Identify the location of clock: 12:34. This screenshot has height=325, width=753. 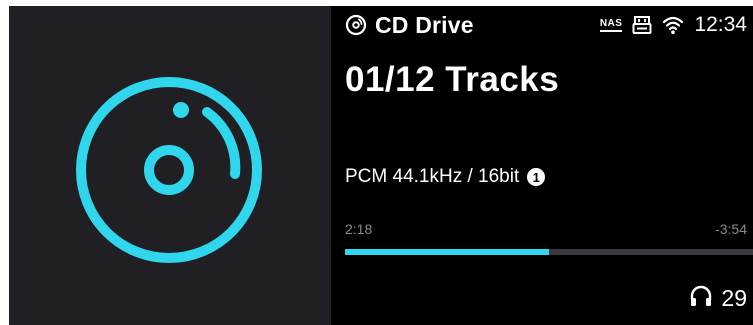
(720, 24).